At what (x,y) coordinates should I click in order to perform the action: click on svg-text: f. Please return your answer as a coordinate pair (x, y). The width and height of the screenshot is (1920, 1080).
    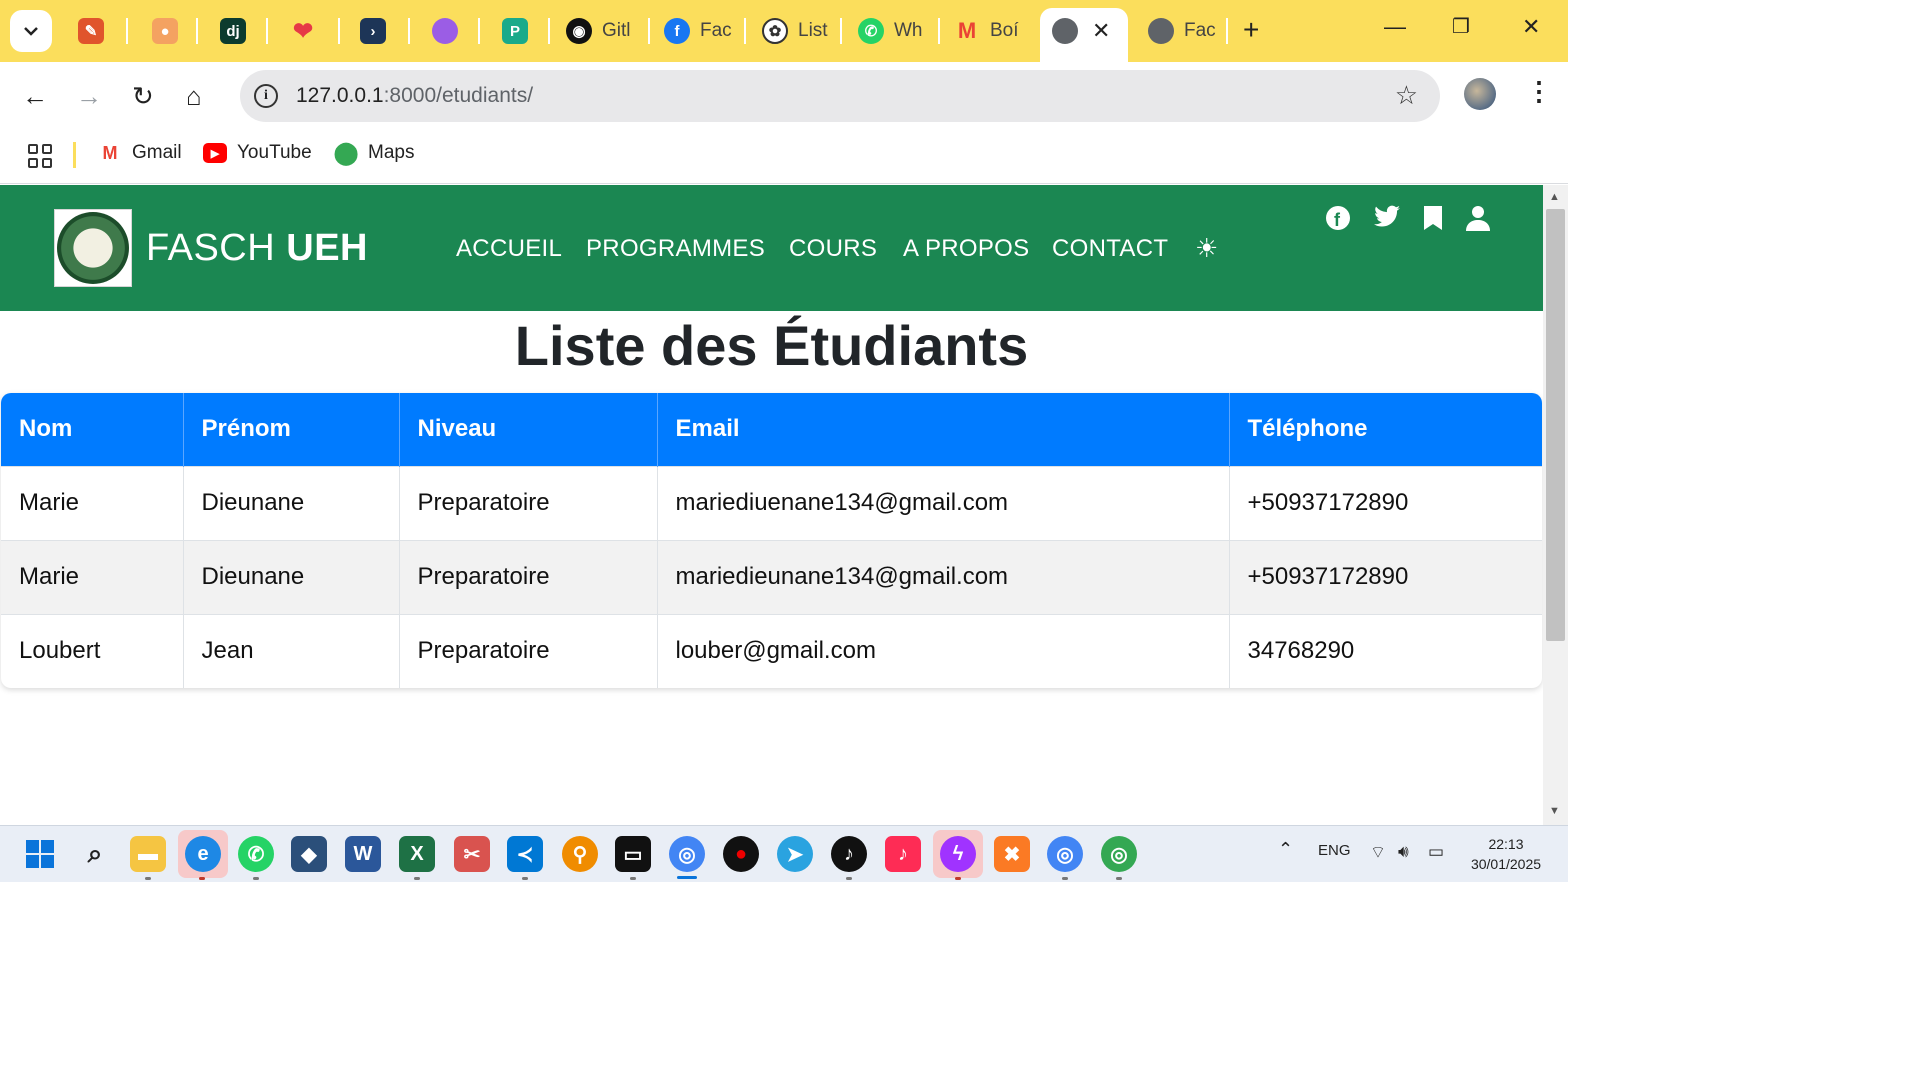
    Looking at the image, I should click on (1337, 220).